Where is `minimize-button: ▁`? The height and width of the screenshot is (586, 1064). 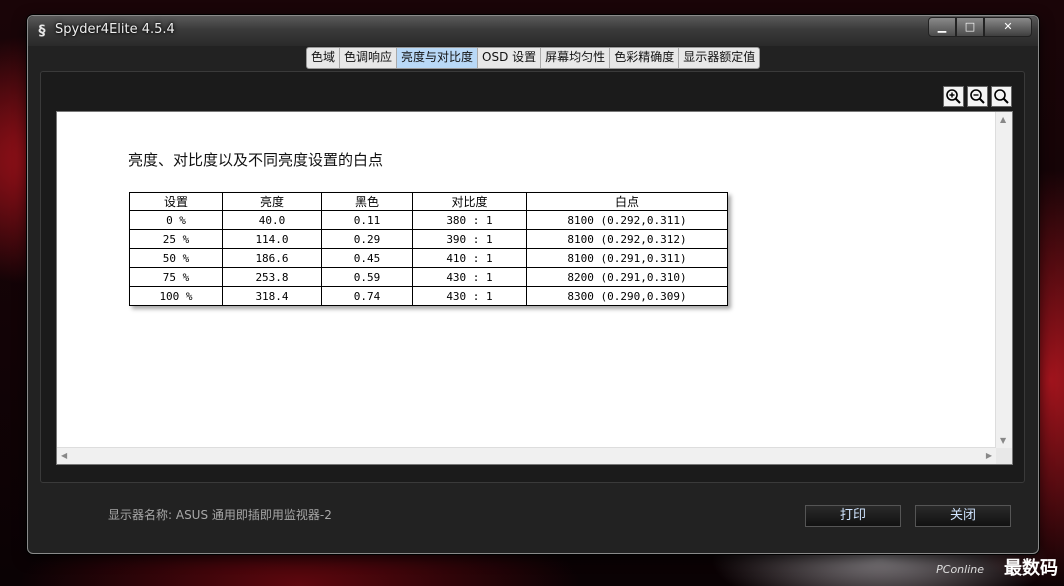
minimize-button: ▁ is located at coordinates (942, 27).